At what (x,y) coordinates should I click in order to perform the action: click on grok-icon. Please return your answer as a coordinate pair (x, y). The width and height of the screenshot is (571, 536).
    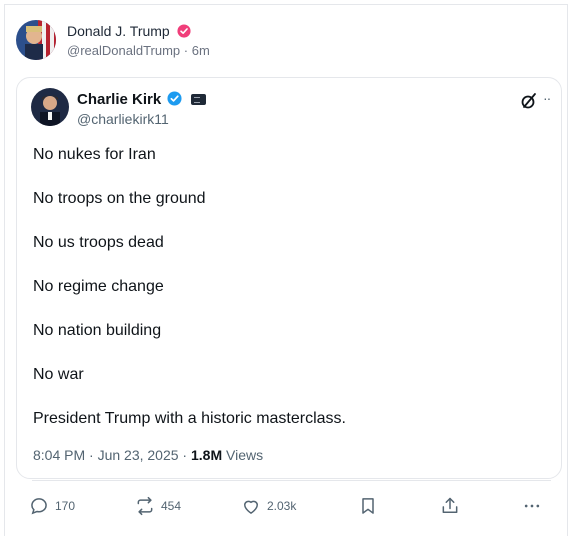
    Looking at the image, I should click on (529, 101).